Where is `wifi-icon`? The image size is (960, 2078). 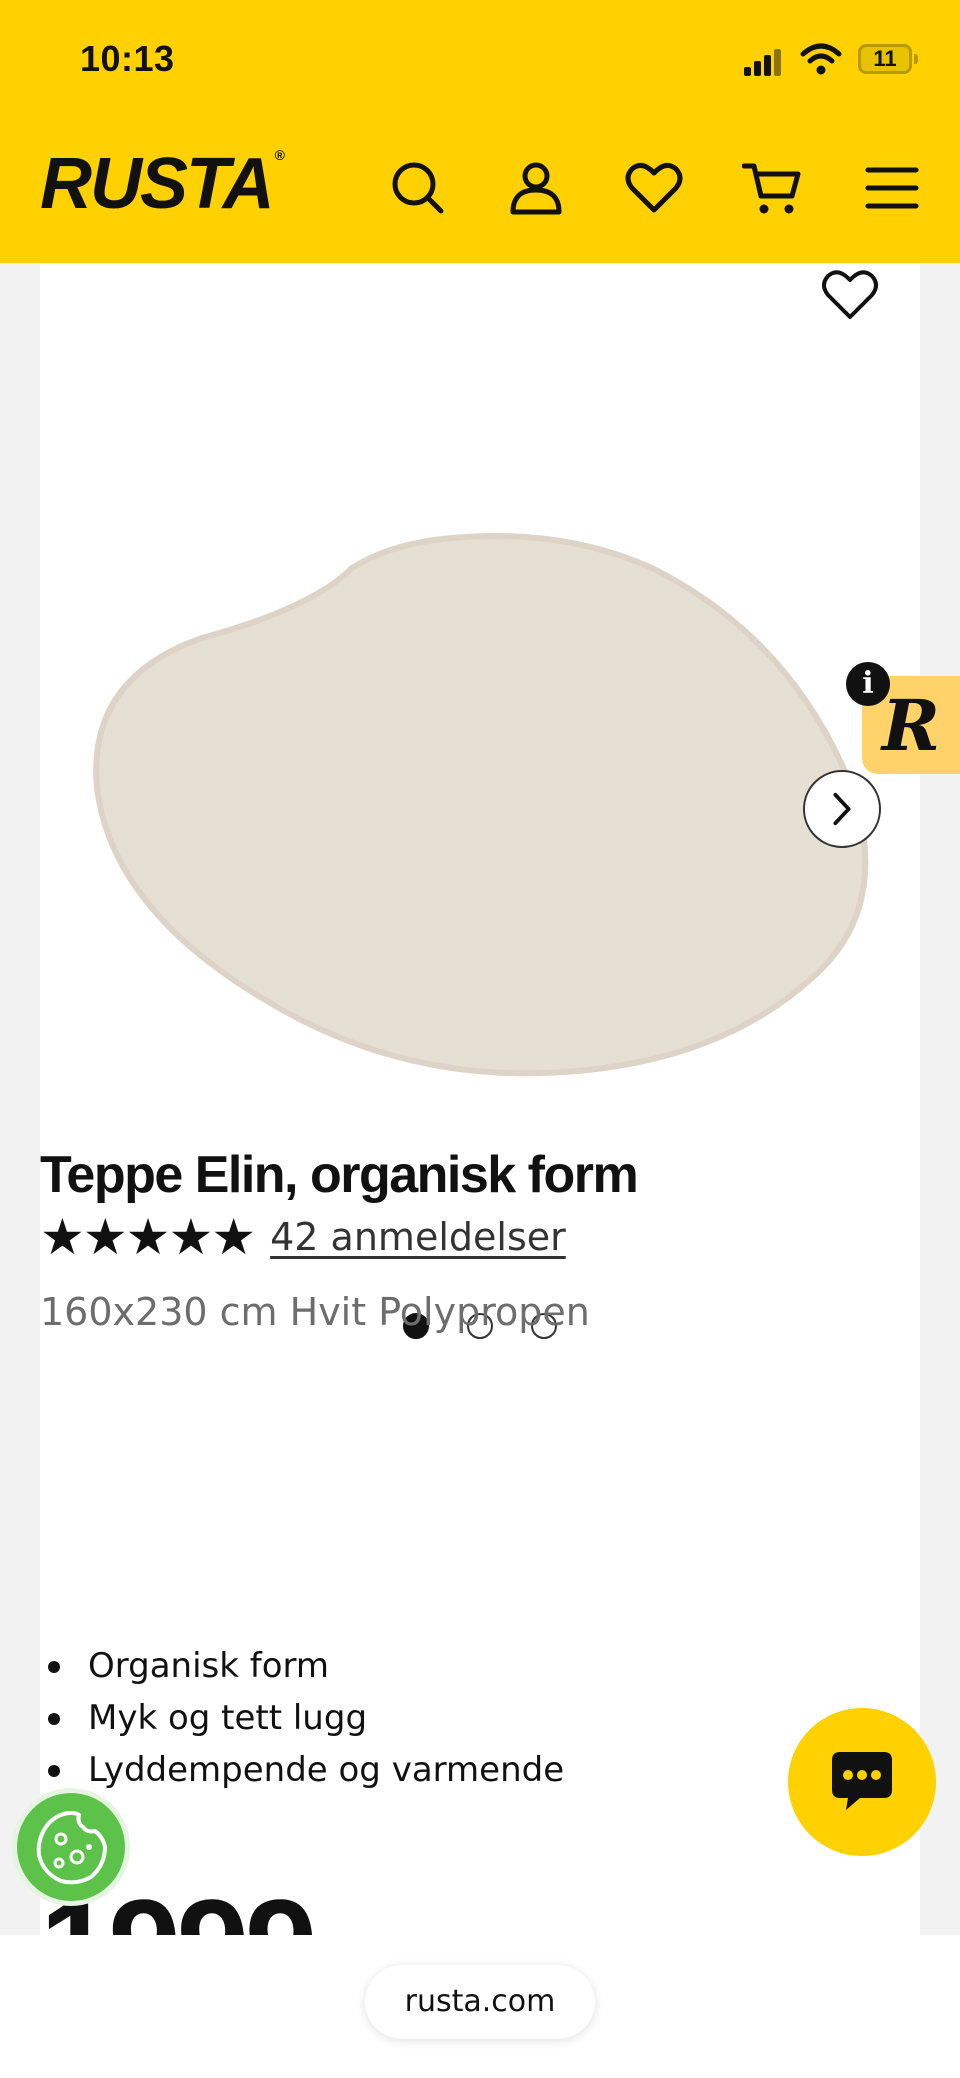 wifi-icon is located at coordinates (821, 59).